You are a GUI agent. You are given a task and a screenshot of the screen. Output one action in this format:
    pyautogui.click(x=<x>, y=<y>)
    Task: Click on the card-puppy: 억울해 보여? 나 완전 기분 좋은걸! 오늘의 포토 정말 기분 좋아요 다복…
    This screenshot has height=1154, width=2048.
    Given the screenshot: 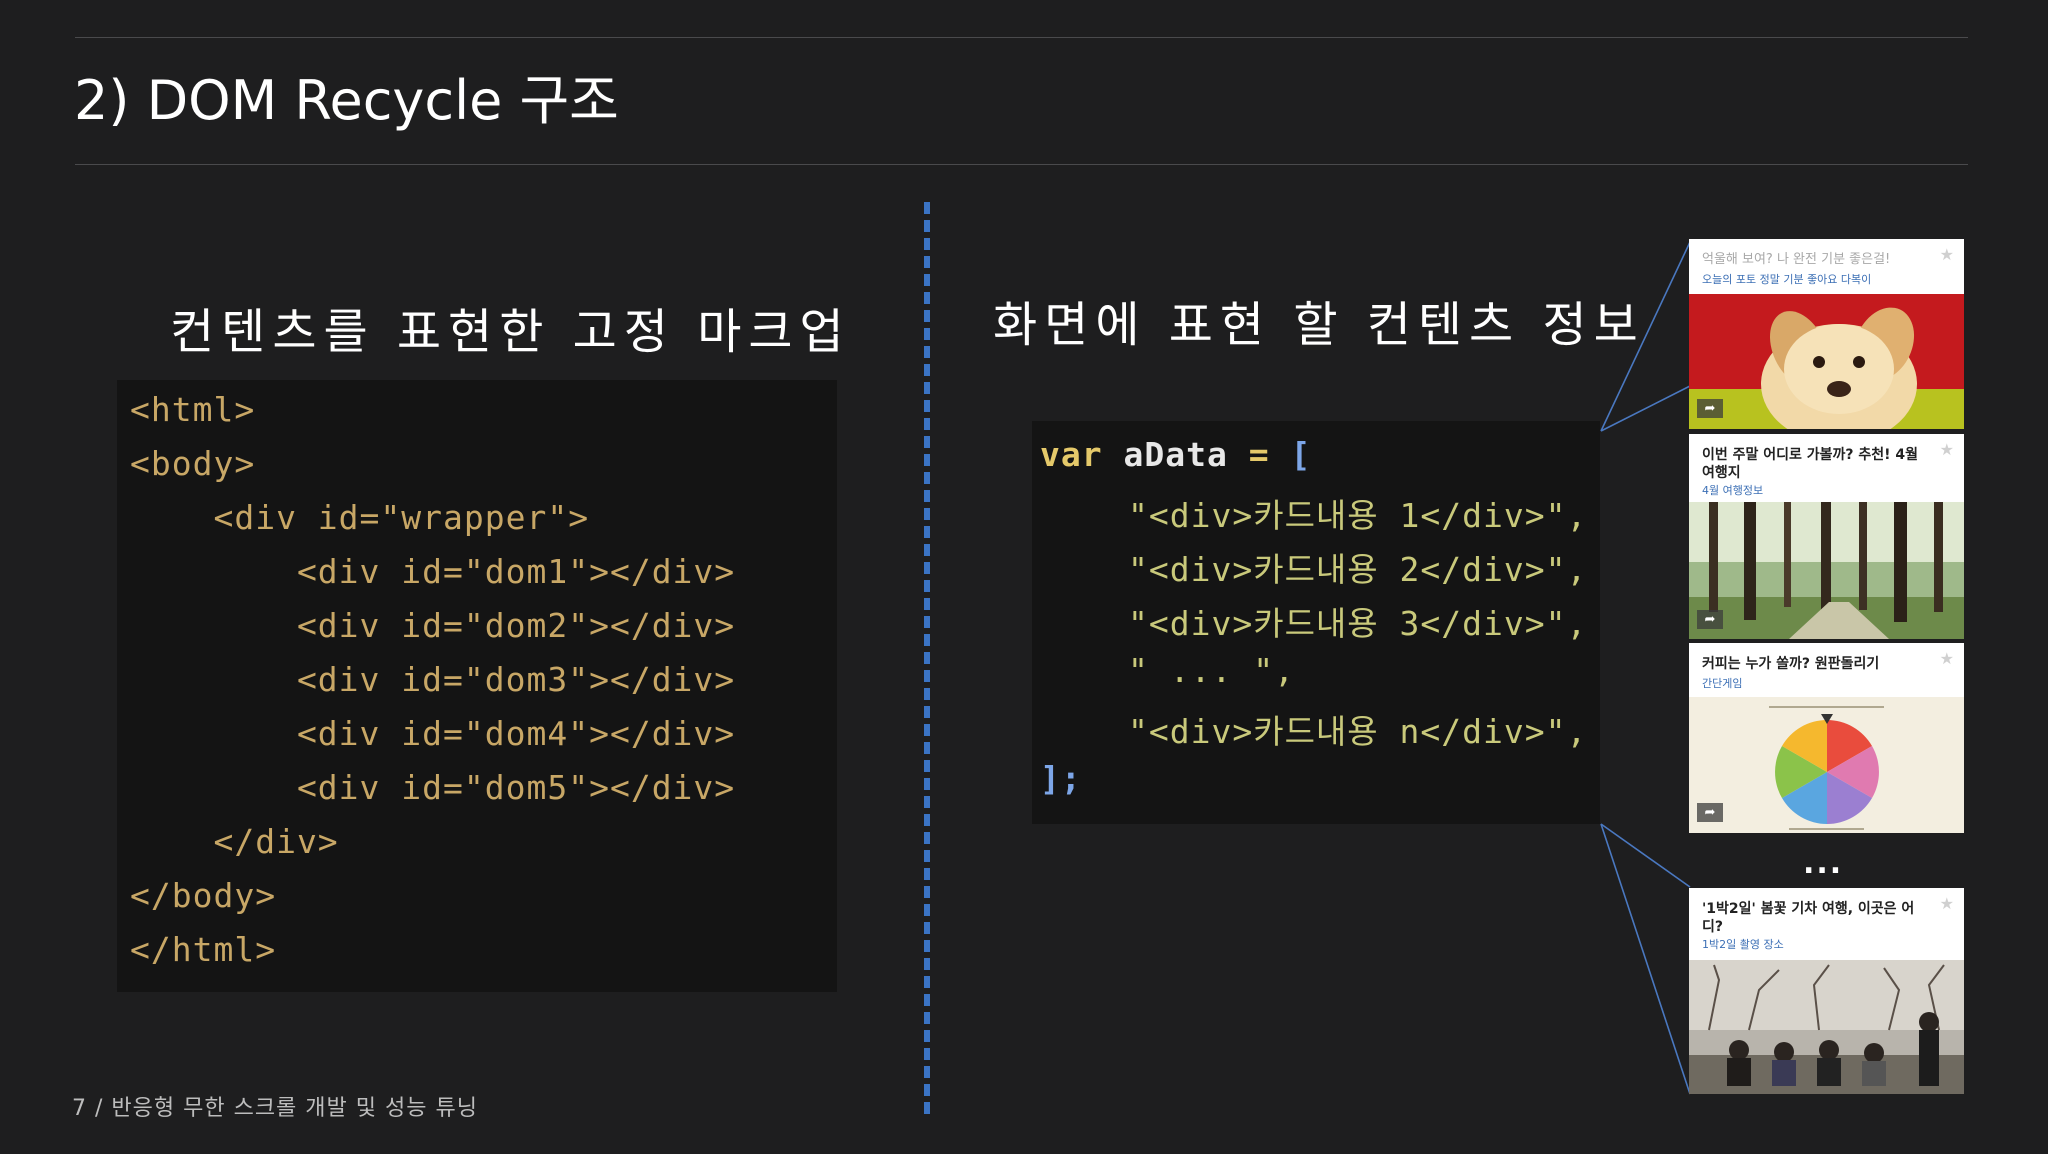 What is the action you would take?
    pyautogui.click(x=1826, y=334)
    